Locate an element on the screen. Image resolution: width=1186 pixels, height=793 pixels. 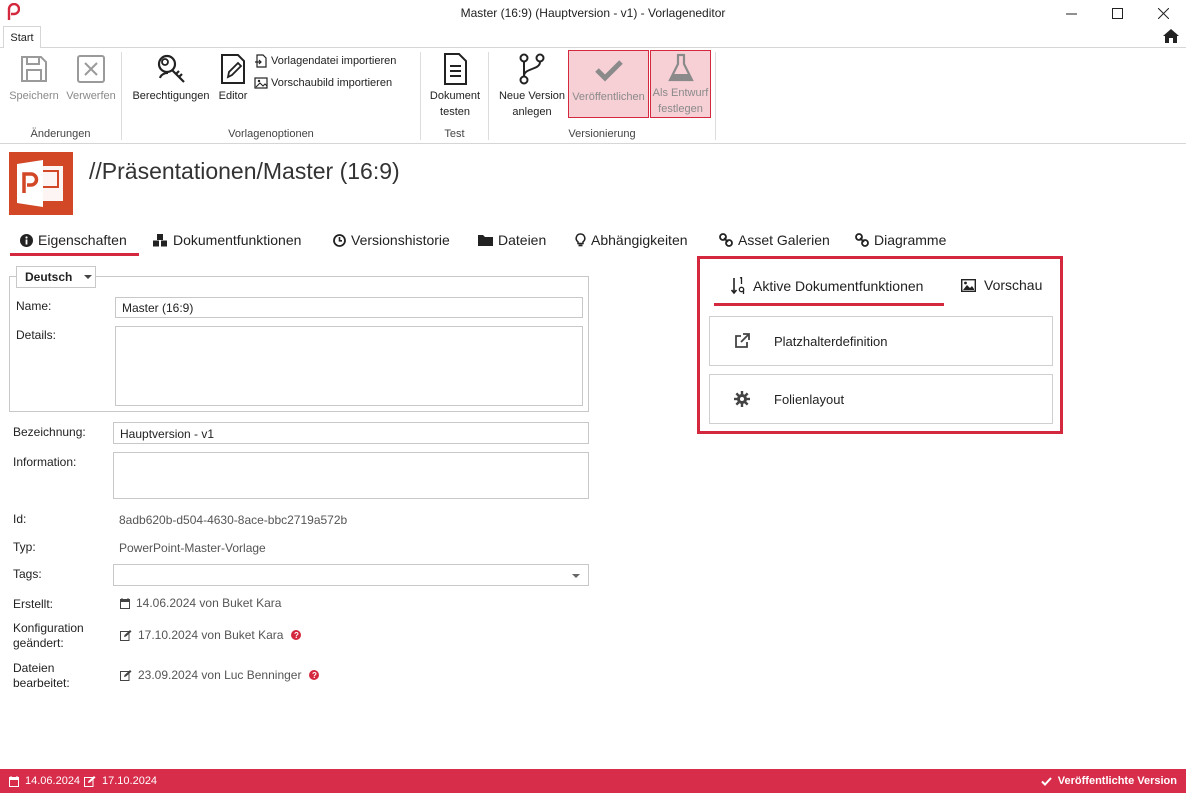
editor-button: Editor is located at coordinates (233, 77).